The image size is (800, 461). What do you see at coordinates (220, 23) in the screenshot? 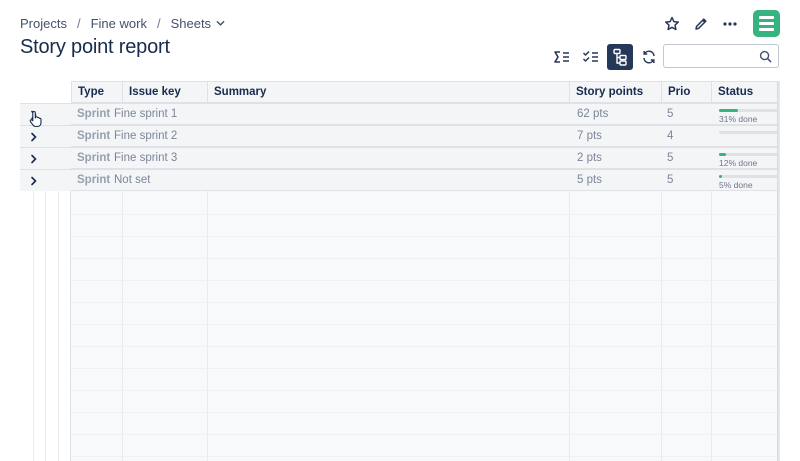
I see `chevron-down-icon` at bounding box center [220, 23].